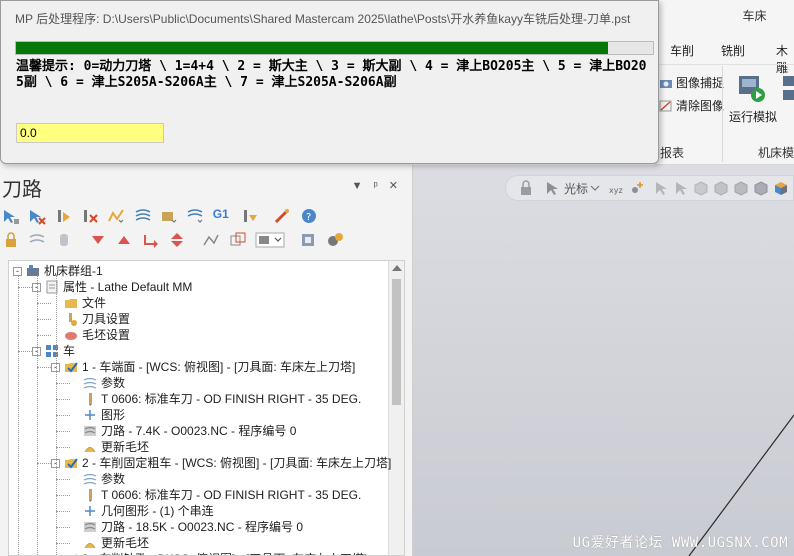  I want to click on tab-turning: 车削, so click(682, 50).